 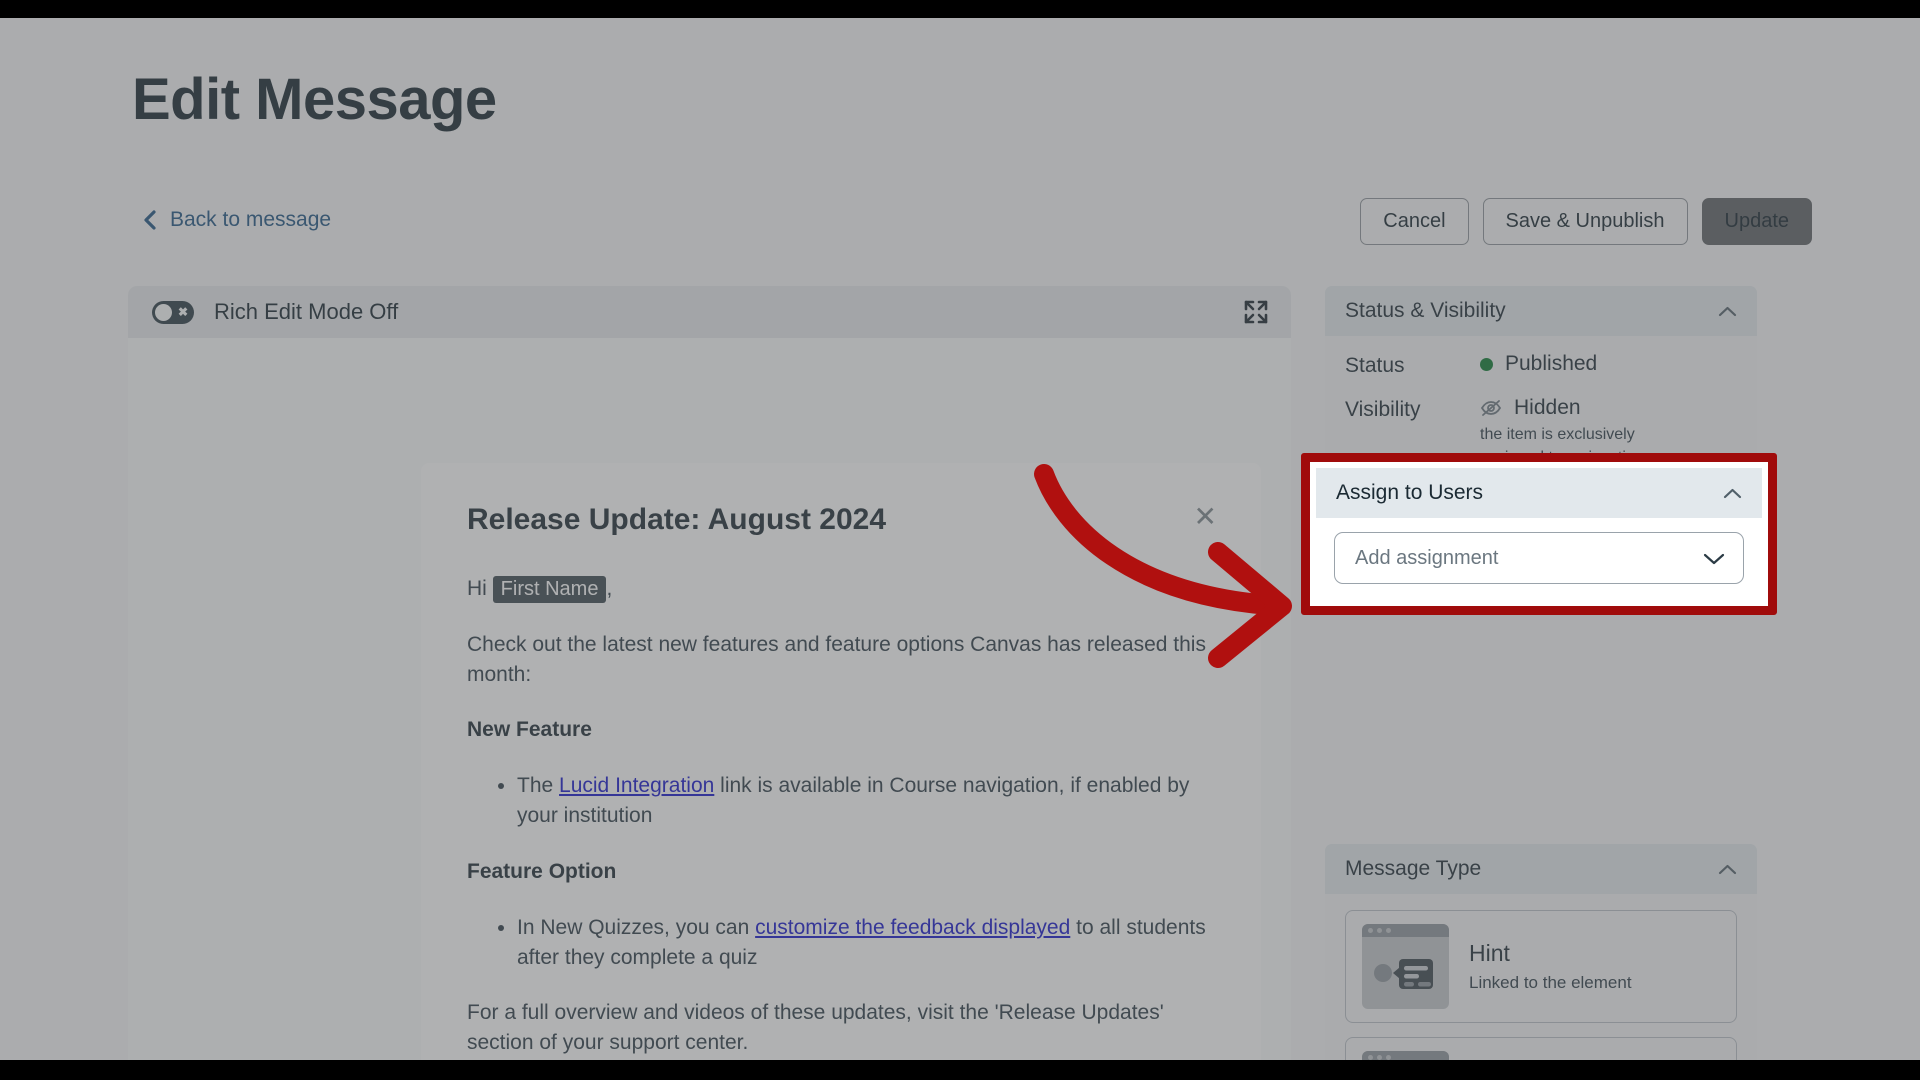 I want to click on toggle-off-x-icon: ✖, so click(x=182, y=312).